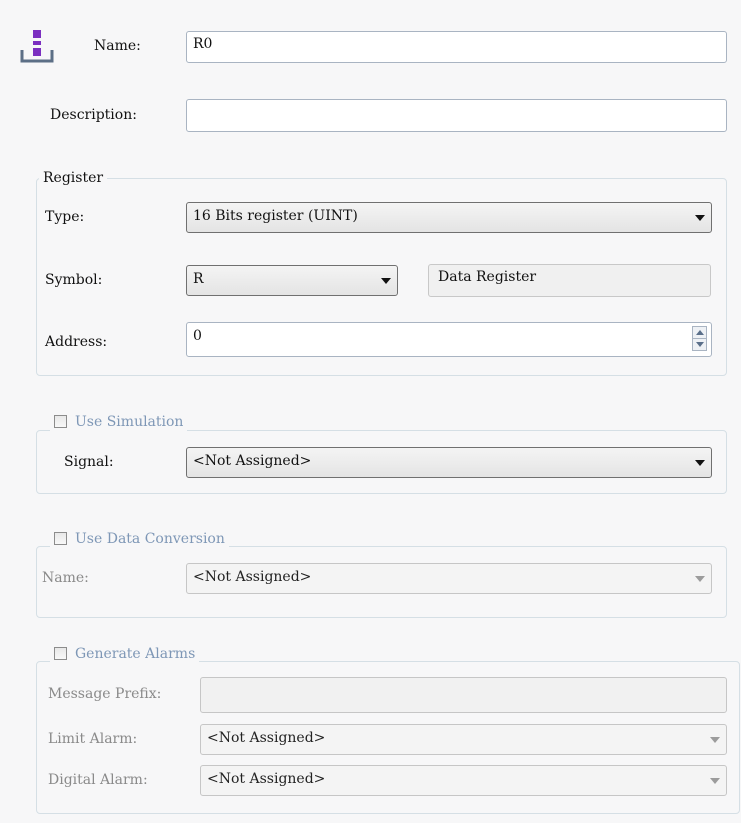 Image resolution: width=741 pixels, height=823 pixels. I want to click on register-tag-icon, so click(37, 46).